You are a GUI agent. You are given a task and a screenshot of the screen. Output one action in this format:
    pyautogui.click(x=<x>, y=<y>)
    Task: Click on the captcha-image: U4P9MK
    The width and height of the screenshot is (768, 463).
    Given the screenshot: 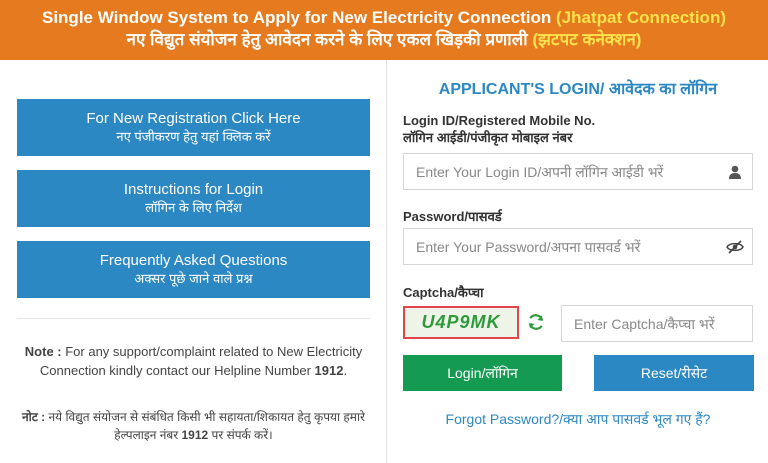 What is the action you would take?
    pyautogui.click(x=461, y=322)
    